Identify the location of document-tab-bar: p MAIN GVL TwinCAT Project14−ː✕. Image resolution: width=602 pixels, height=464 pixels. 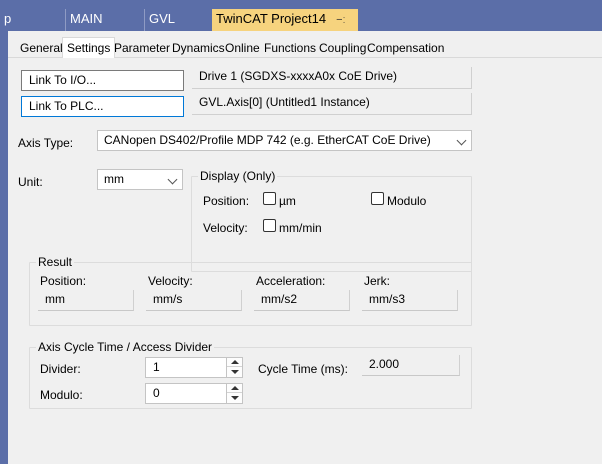
(301, 24).